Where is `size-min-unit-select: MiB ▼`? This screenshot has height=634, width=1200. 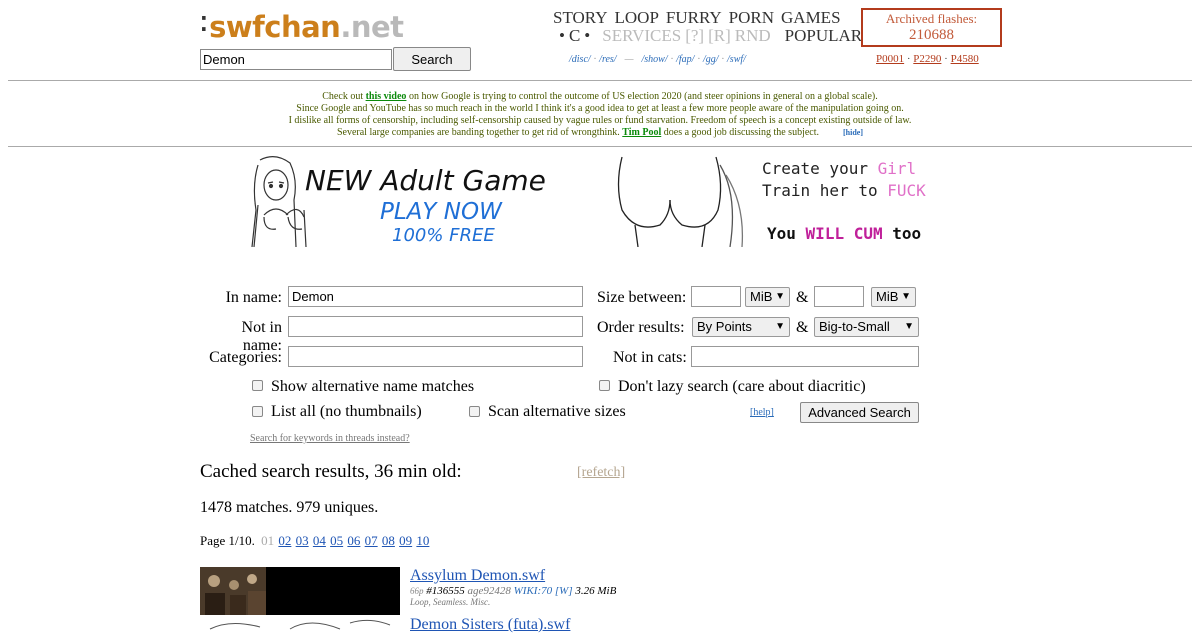
size-min-unit-select: MiB ▼ is located at coordinates (767, 297).